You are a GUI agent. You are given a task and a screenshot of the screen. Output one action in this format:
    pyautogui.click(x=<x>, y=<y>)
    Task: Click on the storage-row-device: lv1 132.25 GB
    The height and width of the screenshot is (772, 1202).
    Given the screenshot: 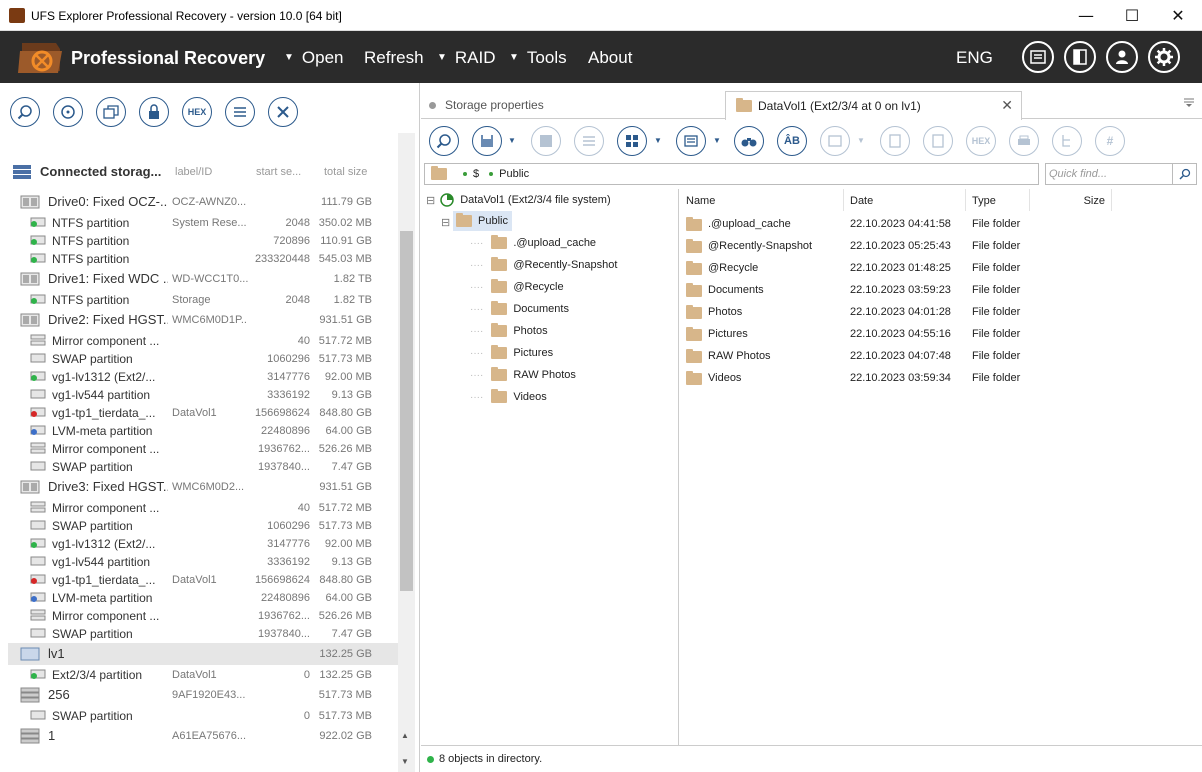 What is the action you would take?
    pyautogui.click(x=203, y=654)
    